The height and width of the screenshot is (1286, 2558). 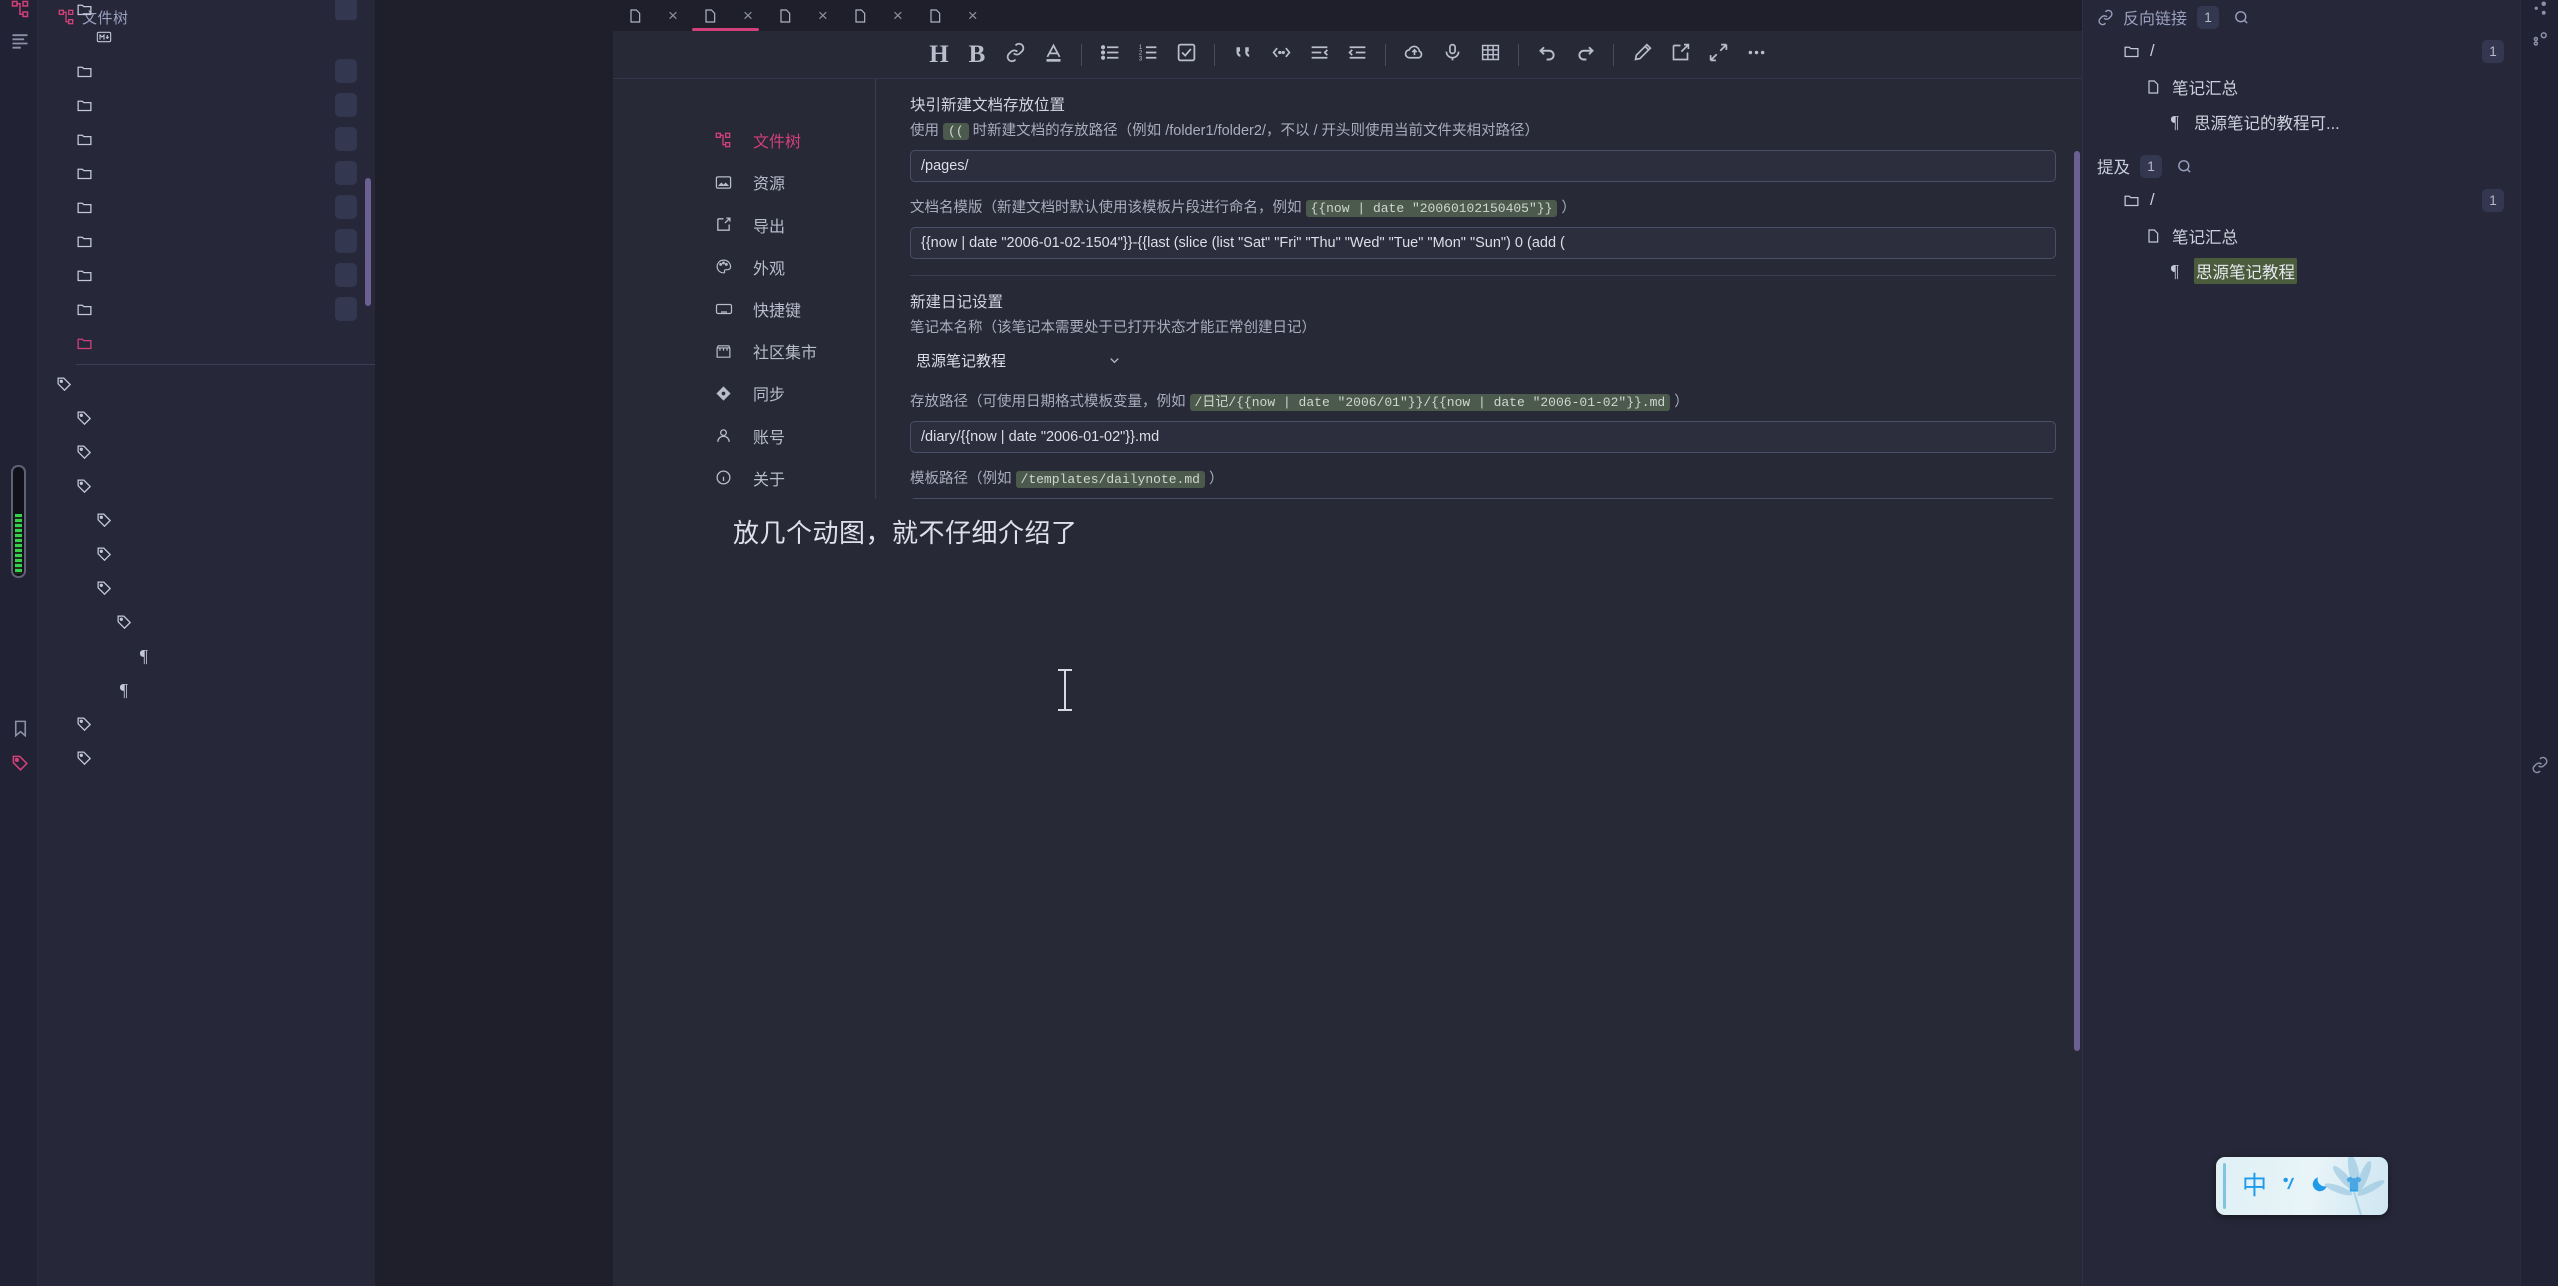 What do you see at coordinates (2288, 1186) in the screenshot?
I see `half-width-icon` at bounding box center [2288, 1186].